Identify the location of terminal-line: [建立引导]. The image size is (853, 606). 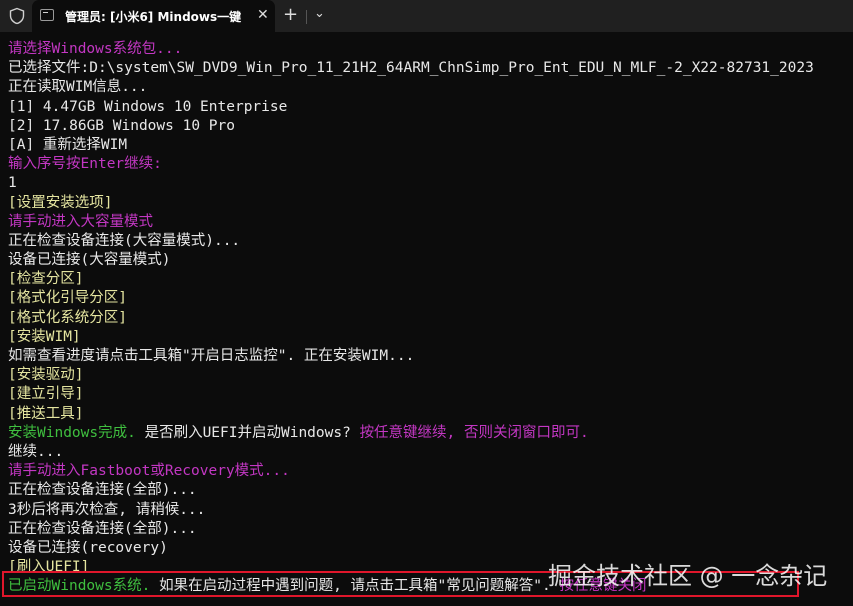
(46, 394).